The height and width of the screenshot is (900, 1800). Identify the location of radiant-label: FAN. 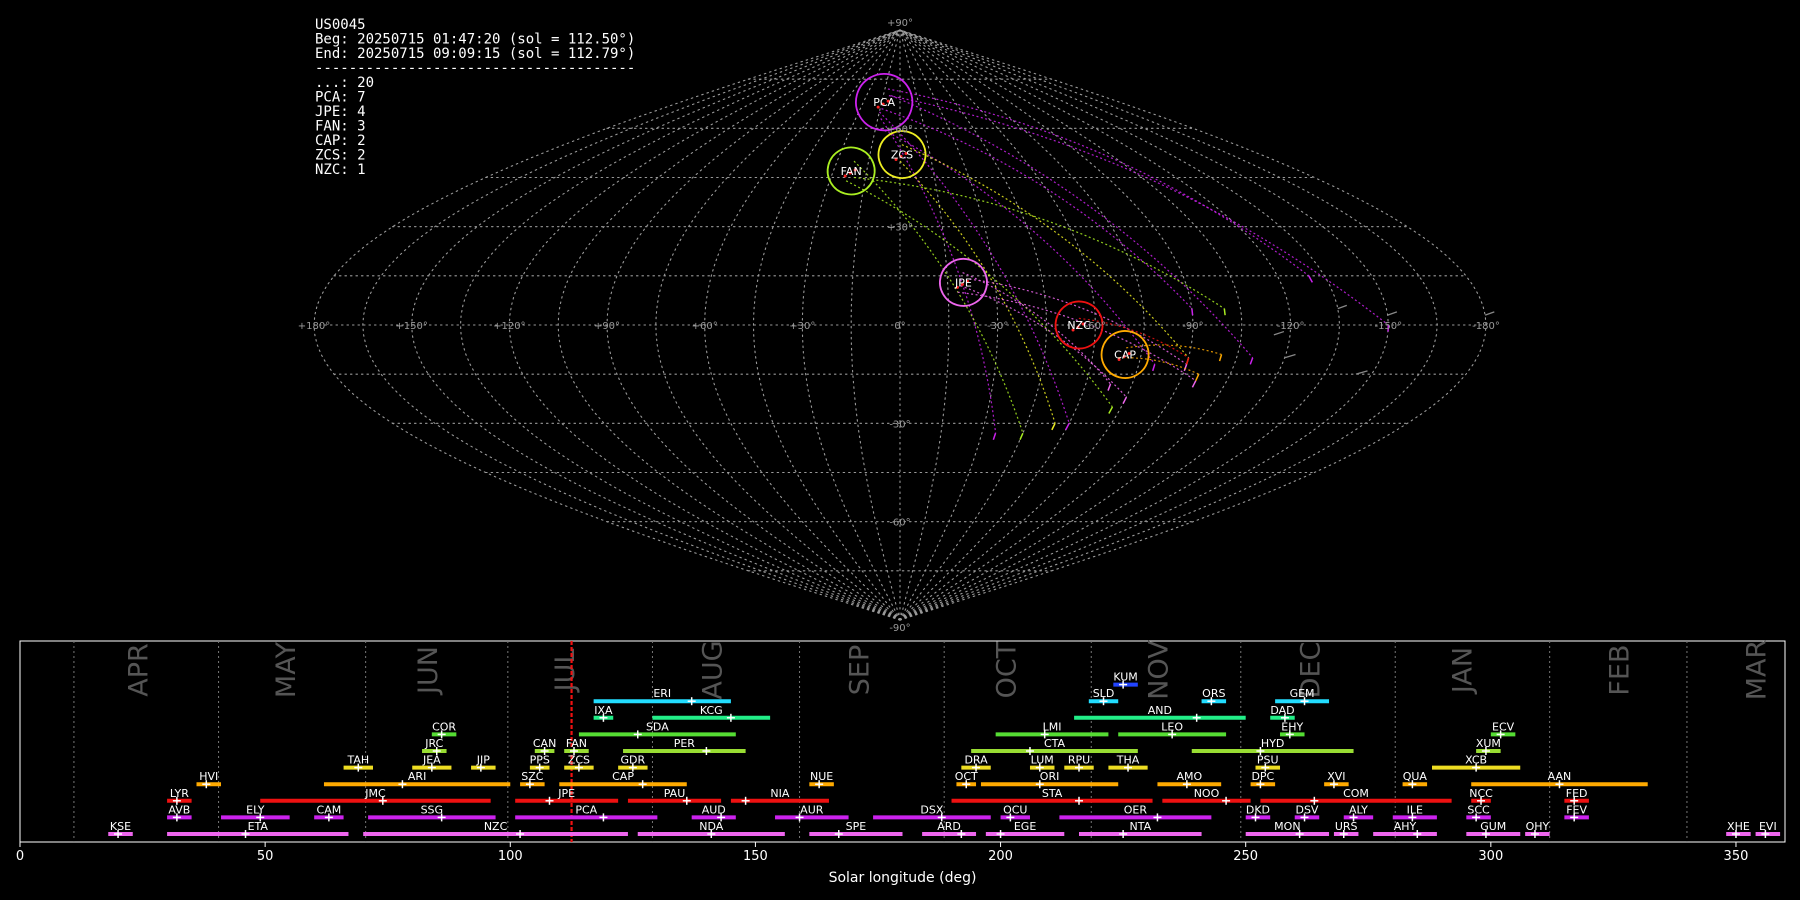
(851, 171).